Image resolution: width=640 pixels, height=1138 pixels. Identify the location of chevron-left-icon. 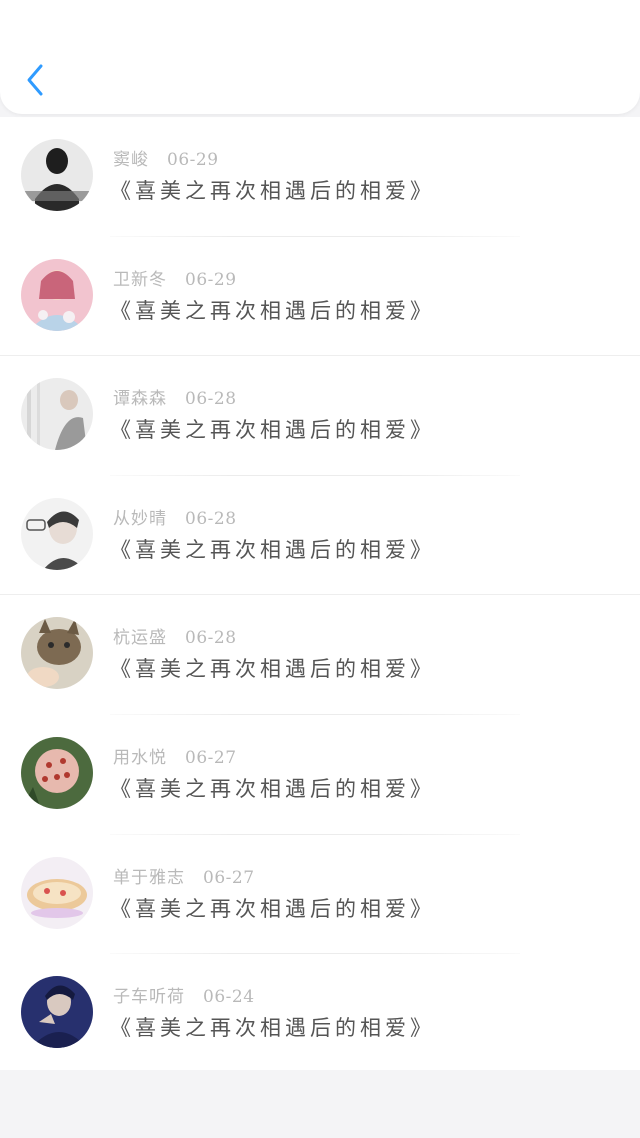
(35, 80).